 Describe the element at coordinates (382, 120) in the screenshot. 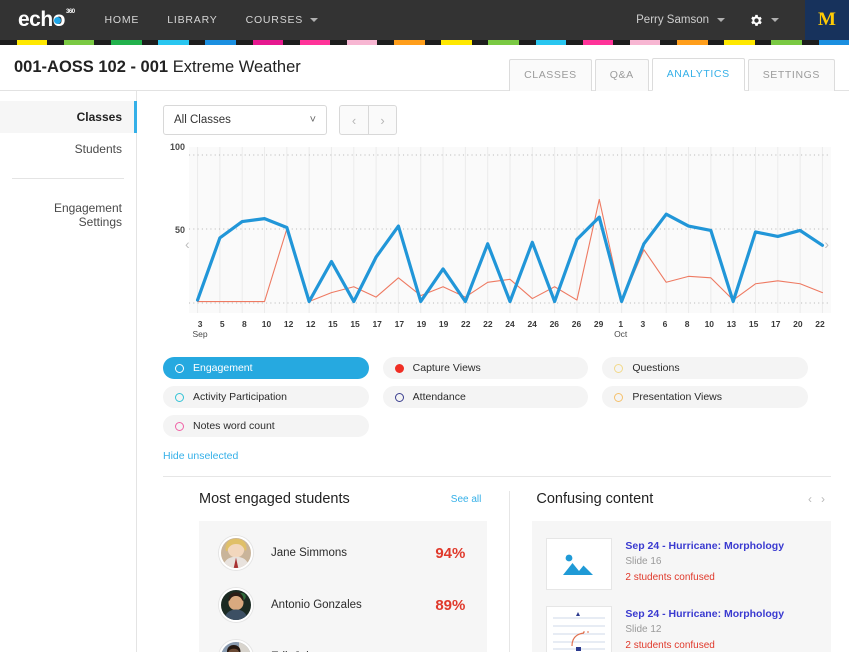

I see `chart-next-button: ›` at that location.